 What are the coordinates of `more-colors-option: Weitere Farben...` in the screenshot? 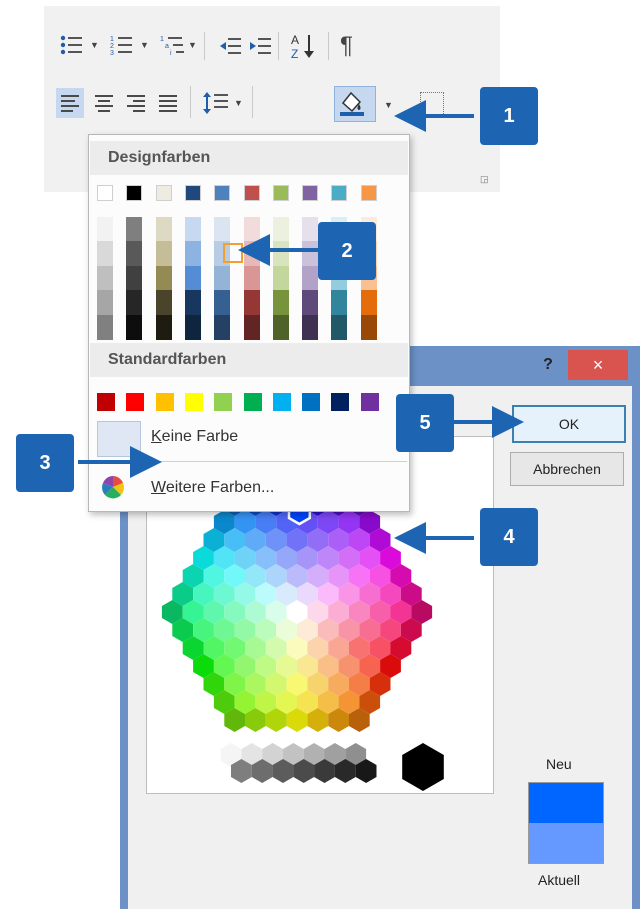 It's located at (212, 488).